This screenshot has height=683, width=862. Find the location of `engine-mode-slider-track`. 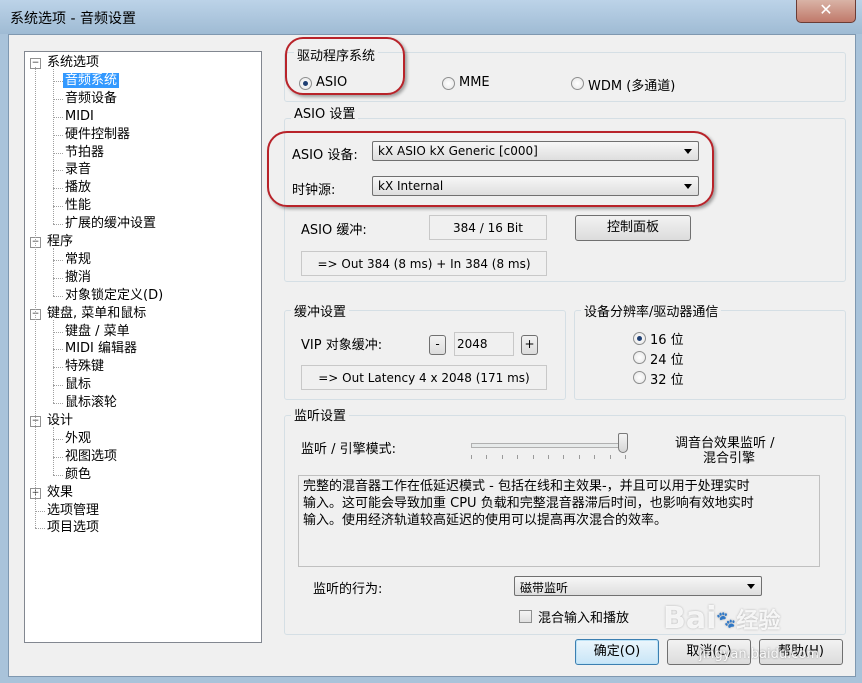

engine-mode-slider-track is located at coordinates (549, 445).